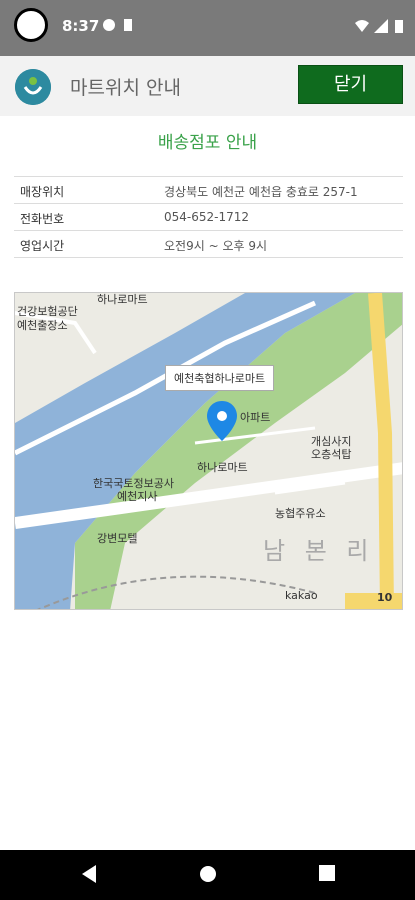 The image size is (415, 900). What do you see at coordinates (301, 595) in the screenshot?
I see `map-provider-logo: kakao` at bounding box center [301, 595].